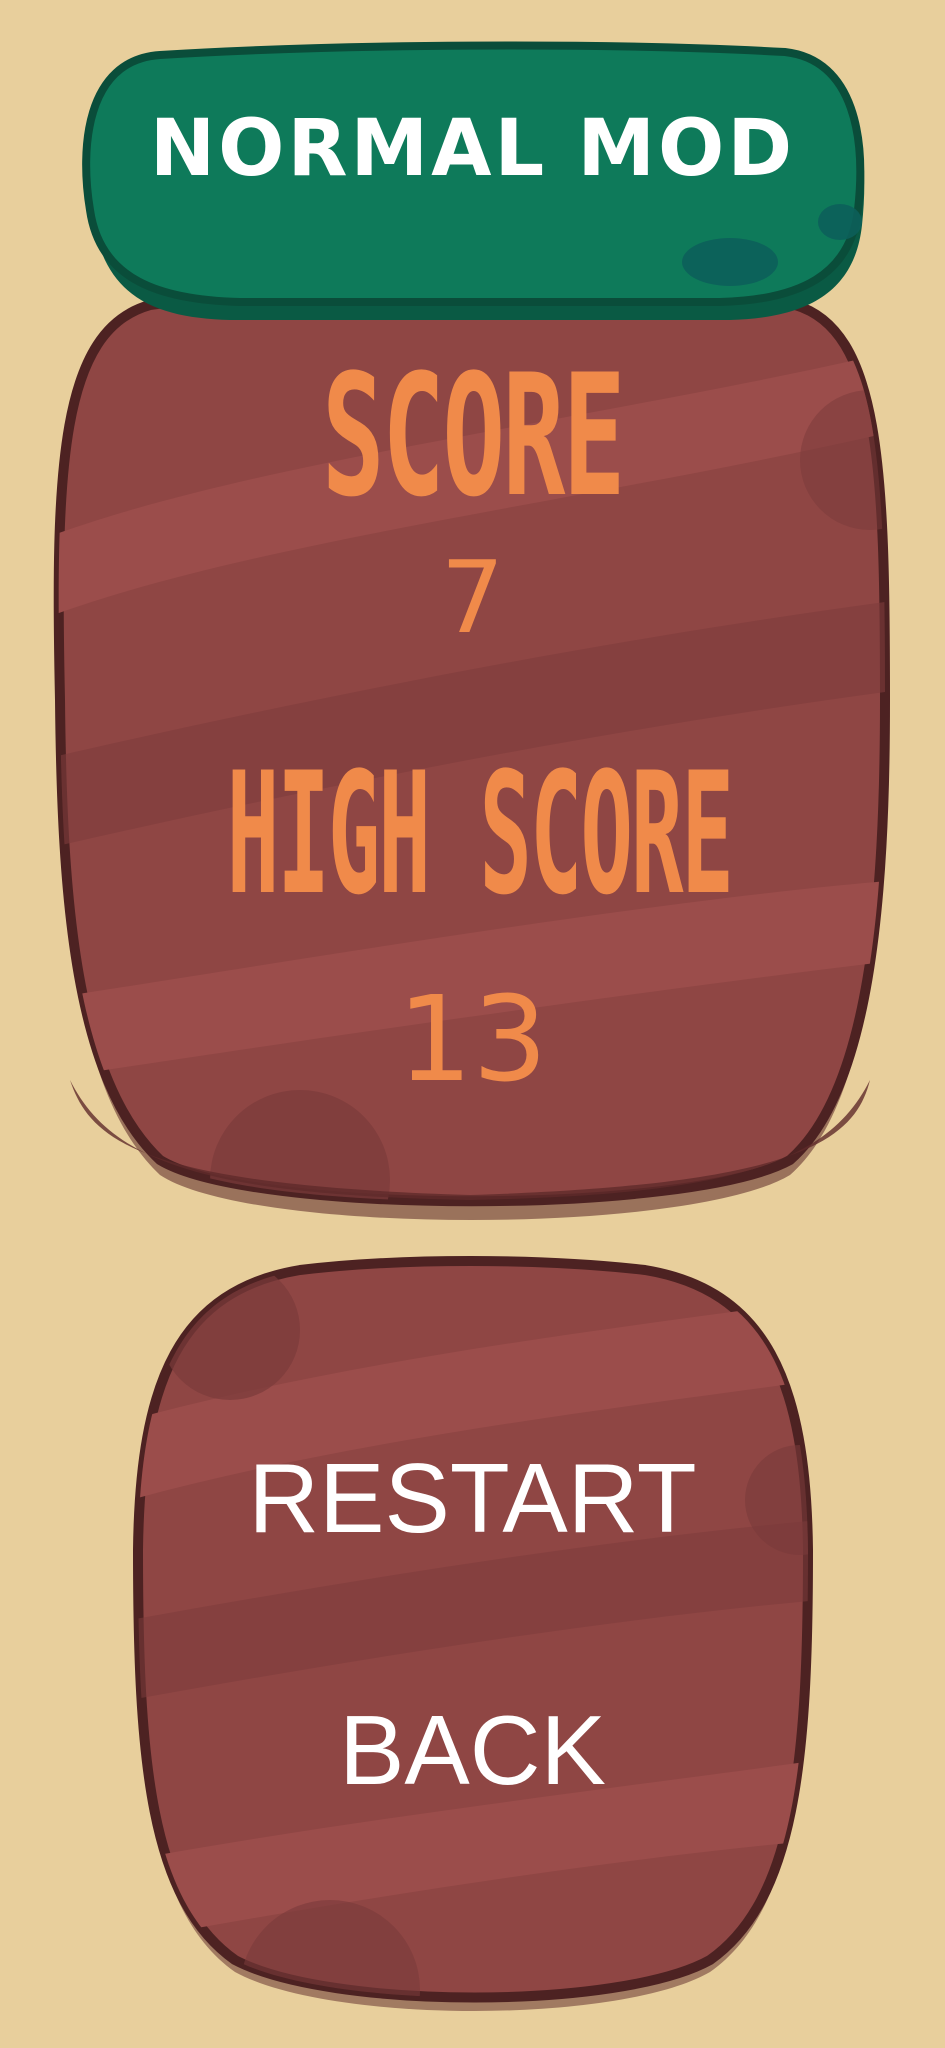 The width and height of the screenshot is (945, 2048). What do you see at coordinates (472, 149) in the screenshot?
I see `mode-title: NORMAL MOD` at bounding box center [472, 149].